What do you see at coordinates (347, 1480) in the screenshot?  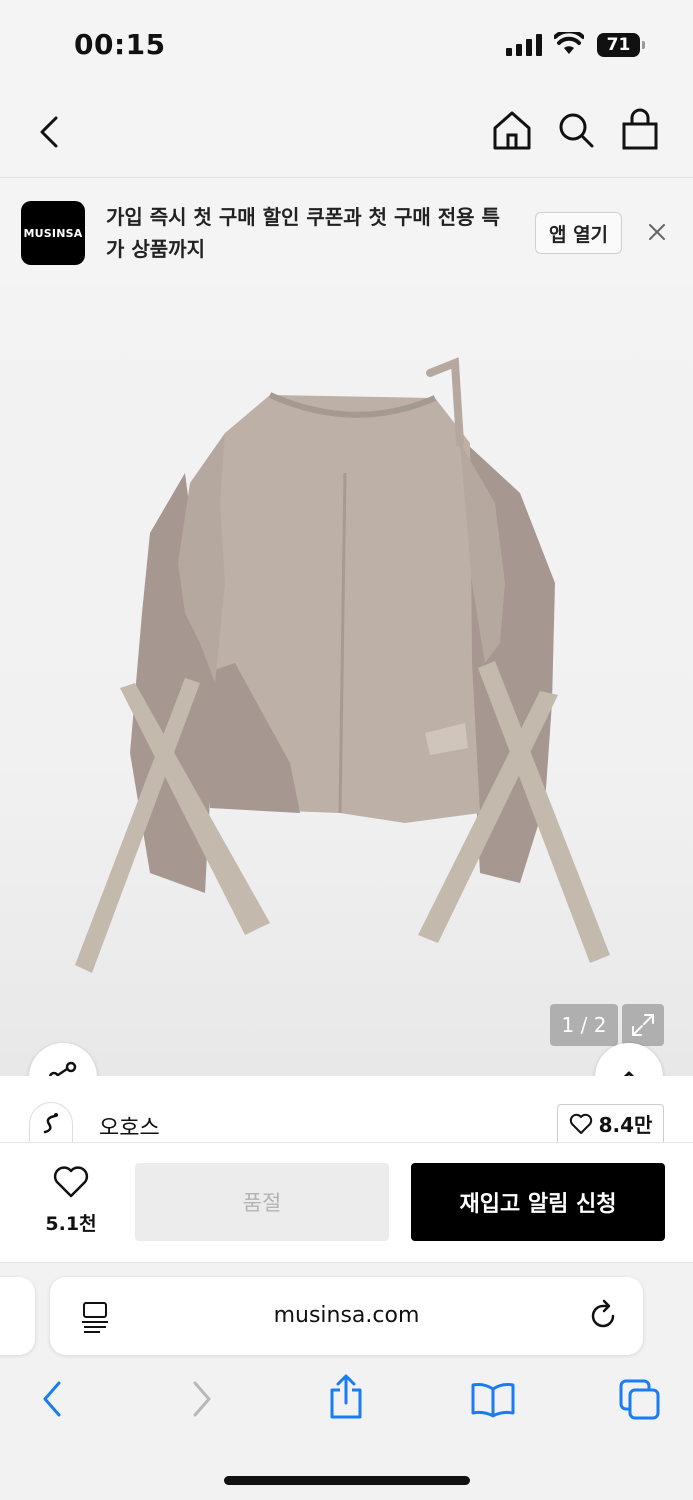 I see `home-indicator` at bounding box center [347, 1480].